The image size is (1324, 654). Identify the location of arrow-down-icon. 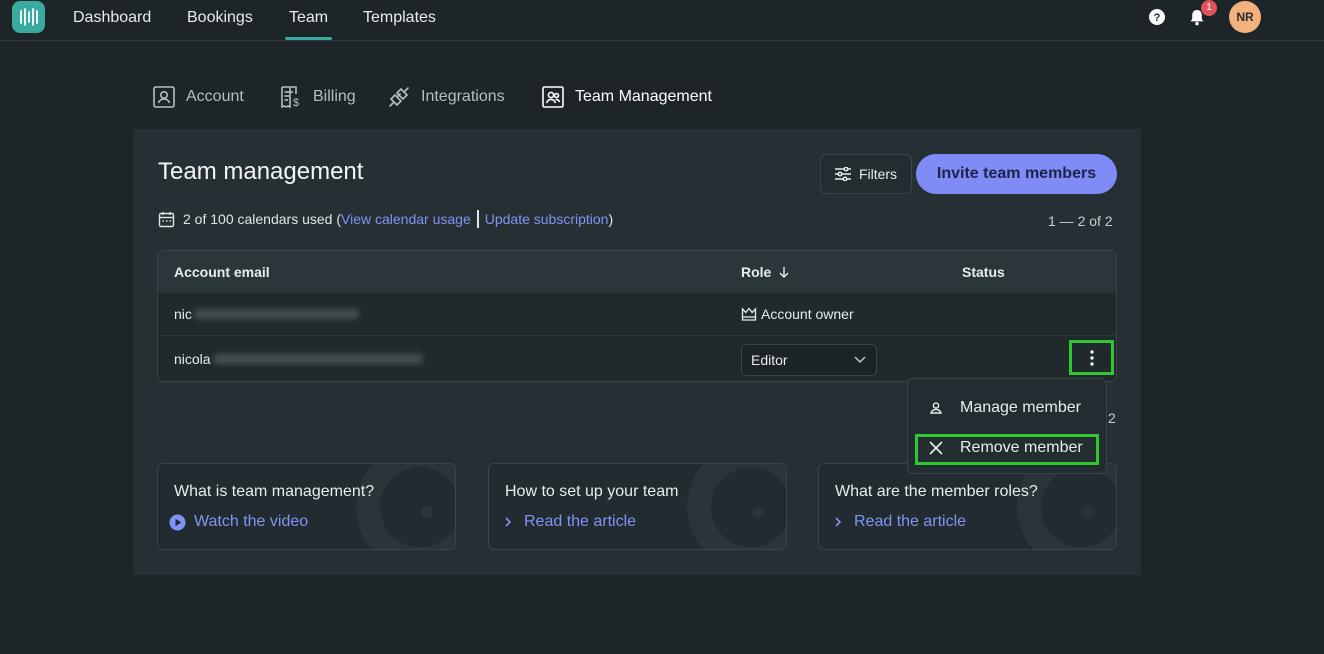
(784, 272).